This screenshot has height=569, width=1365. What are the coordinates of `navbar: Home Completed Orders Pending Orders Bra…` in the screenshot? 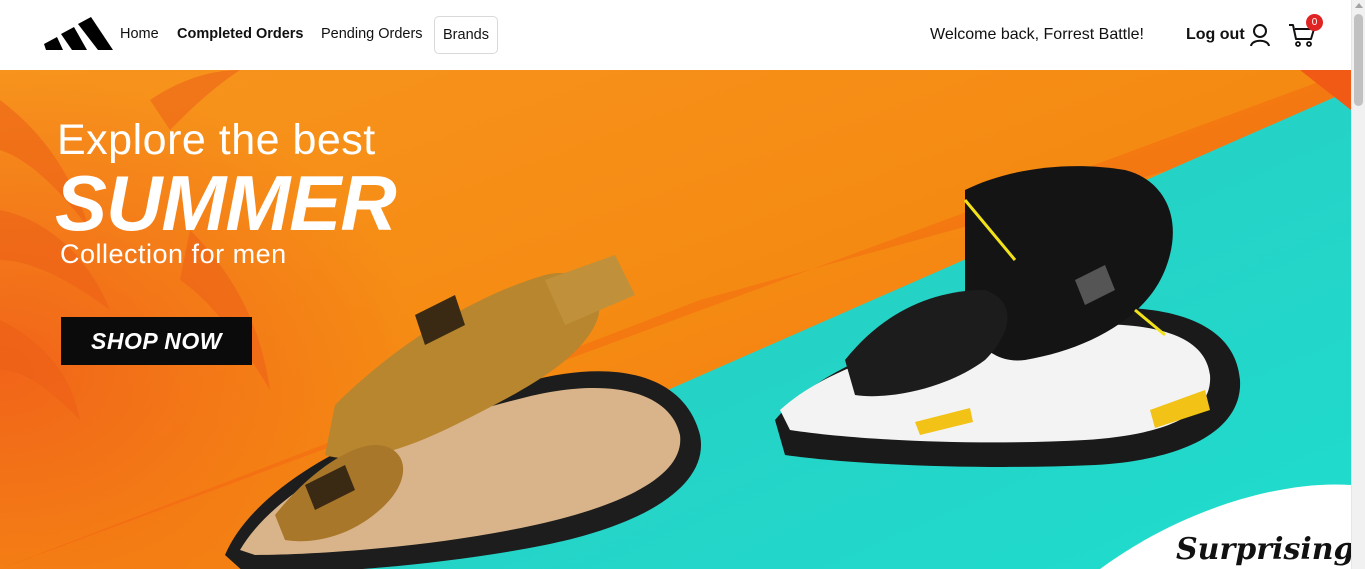 It's located at (675, 35).